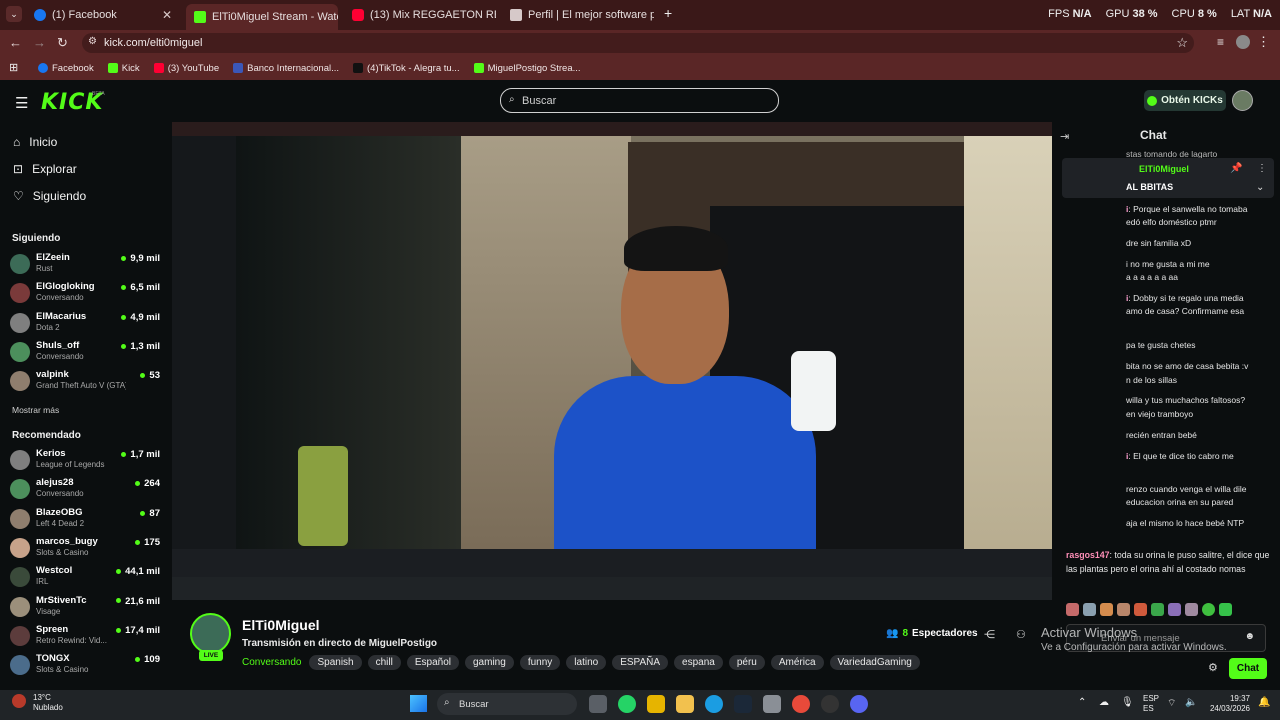 The image size is (1280, 720). What do you see at coordinates (19, 701) in the screenshot?
I see `weather-icon` at bounding box center [19, 701].